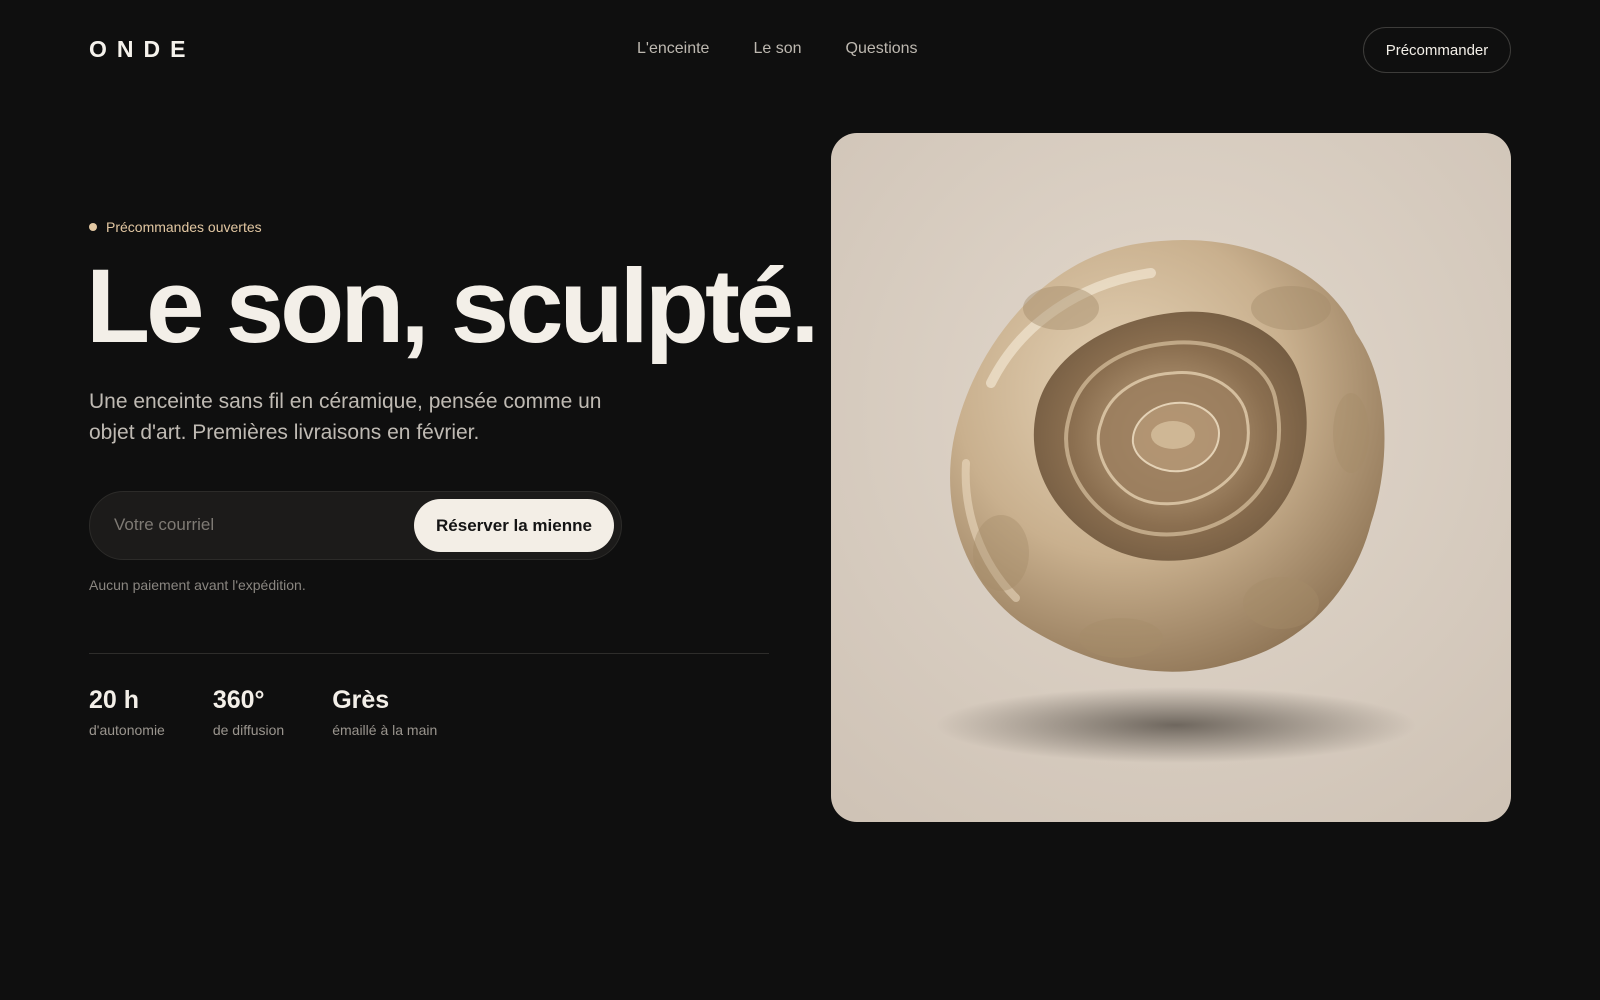 The height and width of the screenshot is (1000, 1600). I want to click on main-nav: L'enceinte Le son Questions, so click(777, 49).